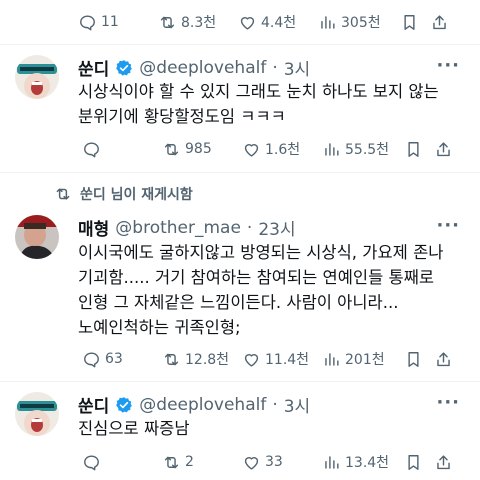  What do you see at coordinates (189, 462) in the screenshot?
I see `retweet-count: 2` at bounding box center [189, 462].